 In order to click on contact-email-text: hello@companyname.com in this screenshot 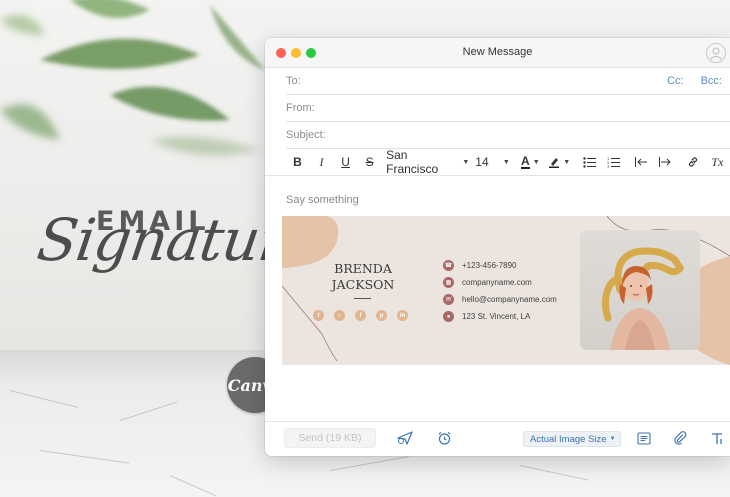, I will do `click(509, 299)`.